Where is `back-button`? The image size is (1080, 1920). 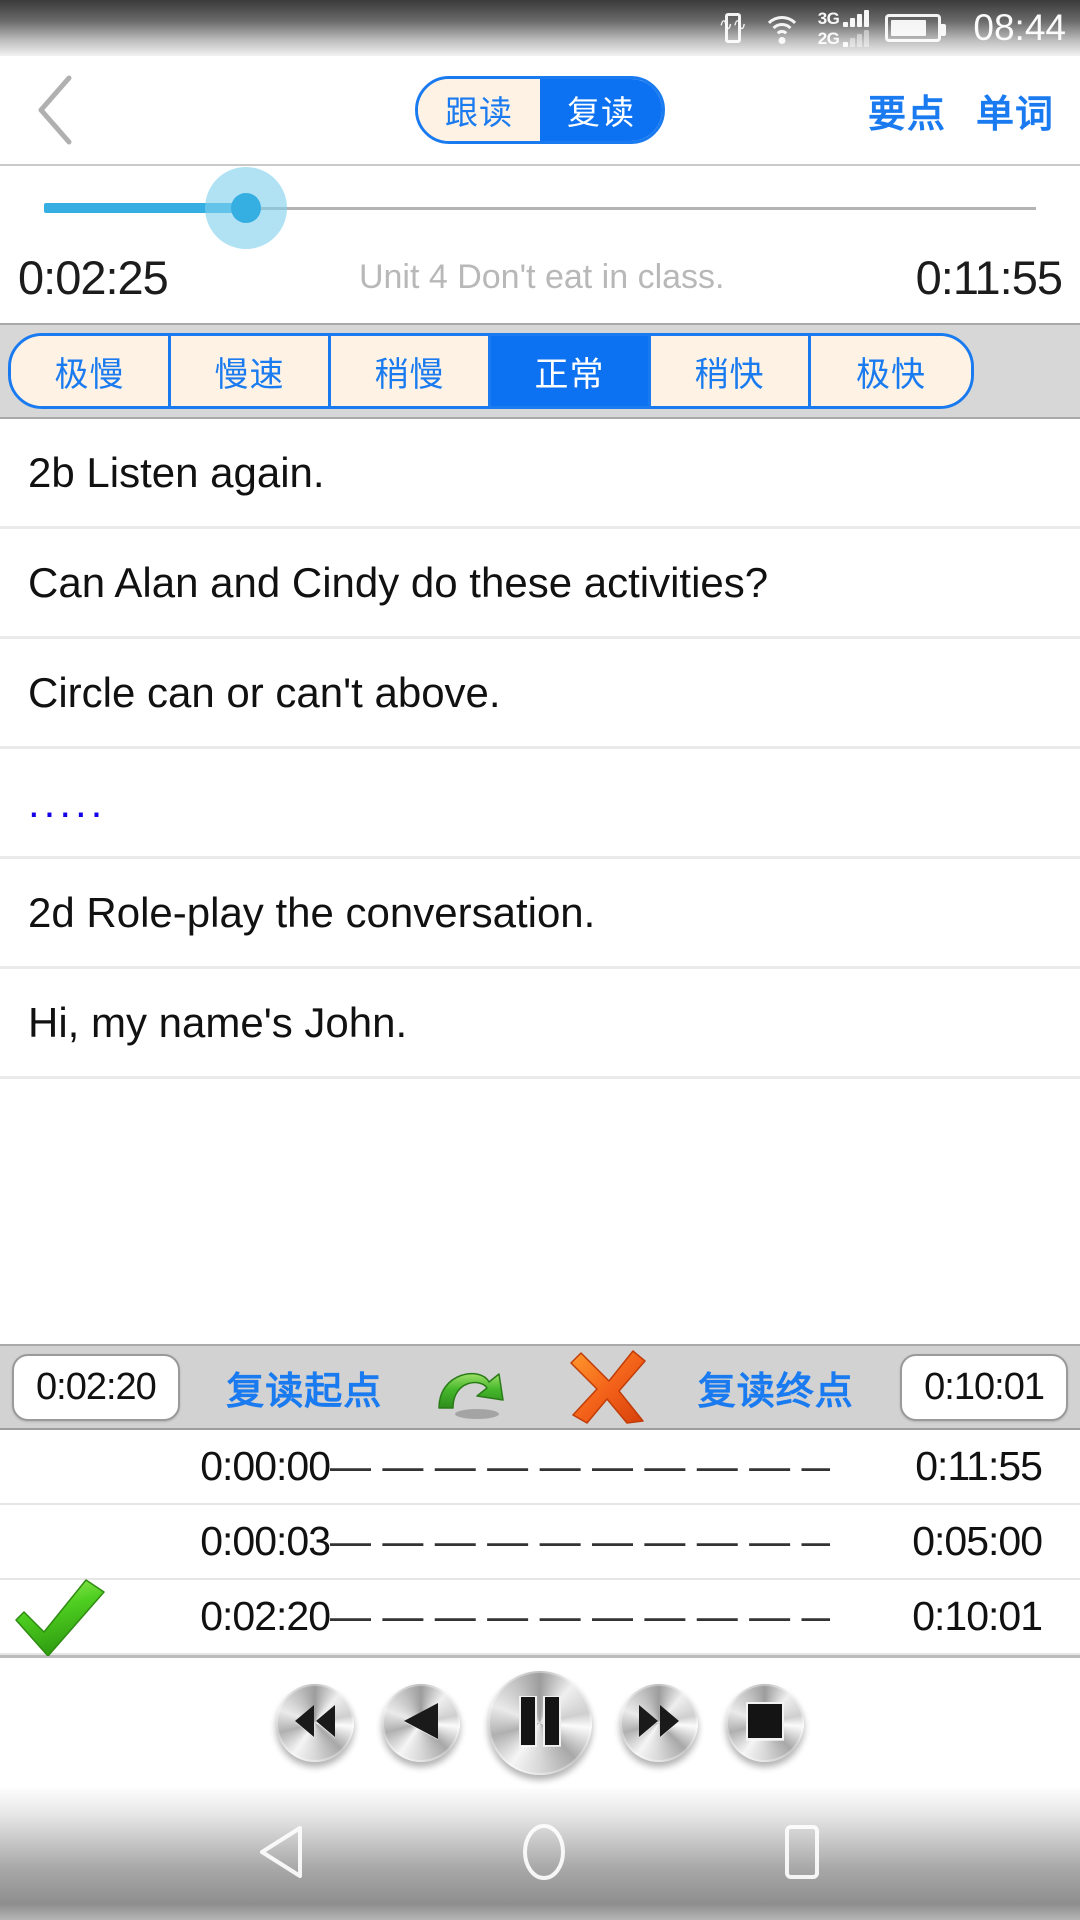
back-button is located at coordinates (55, 110).